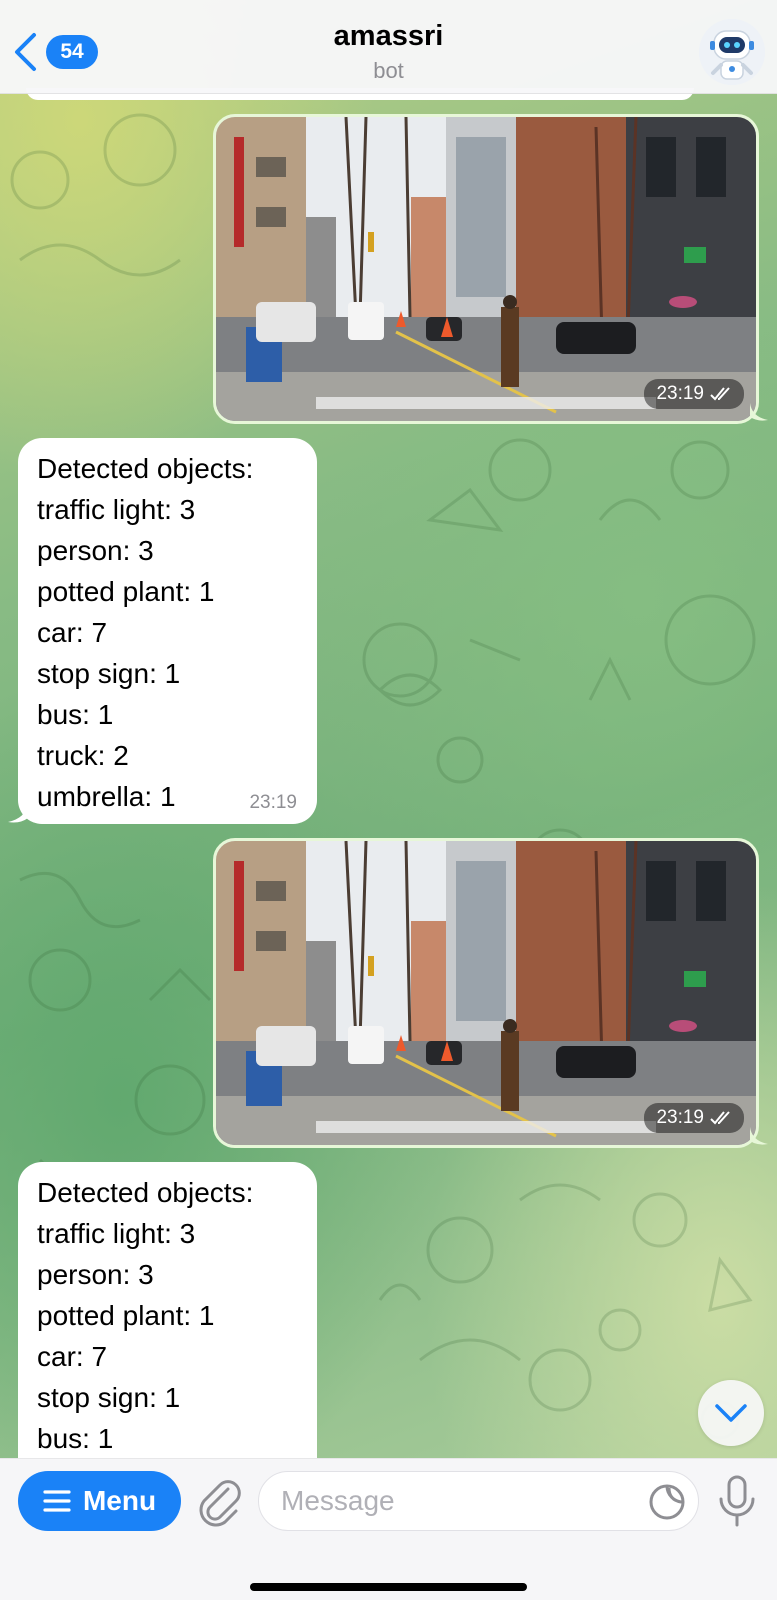 The image size is (777, 1600). I want to click on message-input, so click(451, 1501).